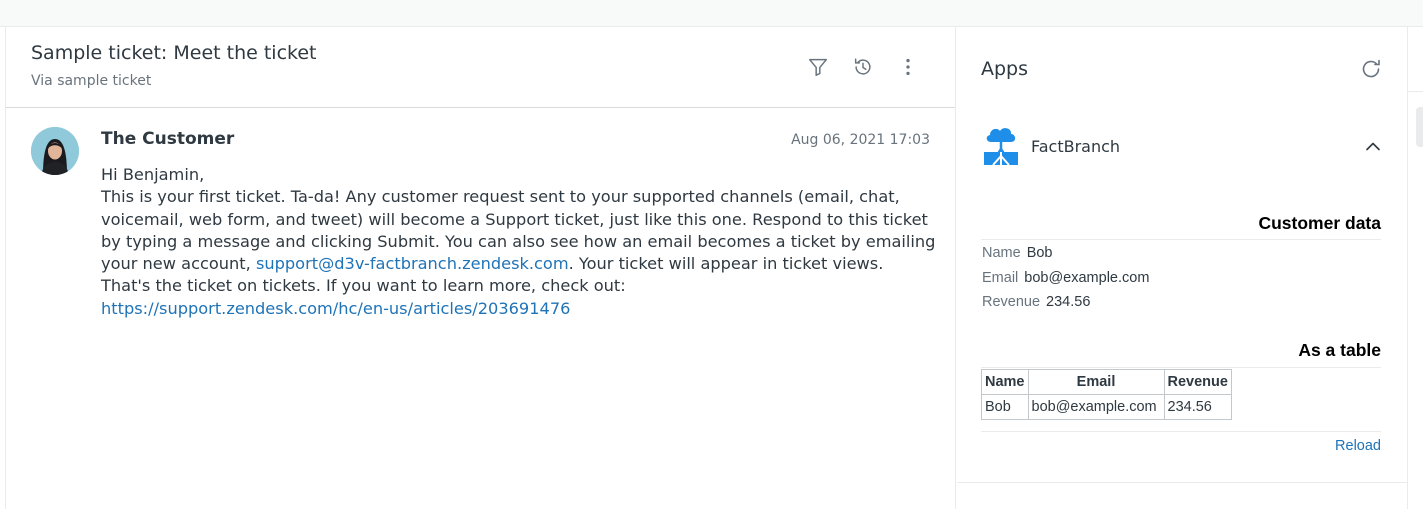 The height and width of the screenshot is (509, 1423). Describe the element at coordinates (91, 81) in the screenshot. I see `ticket-channel: Via sample ticket` at that location.